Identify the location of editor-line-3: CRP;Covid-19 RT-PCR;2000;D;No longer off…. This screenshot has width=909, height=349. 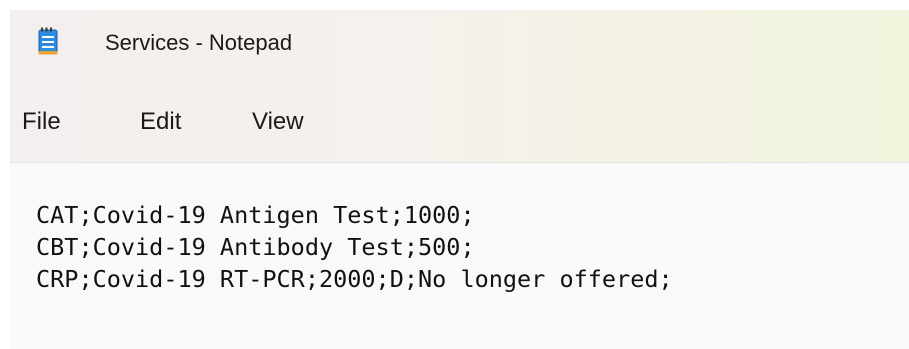
(354, 279).